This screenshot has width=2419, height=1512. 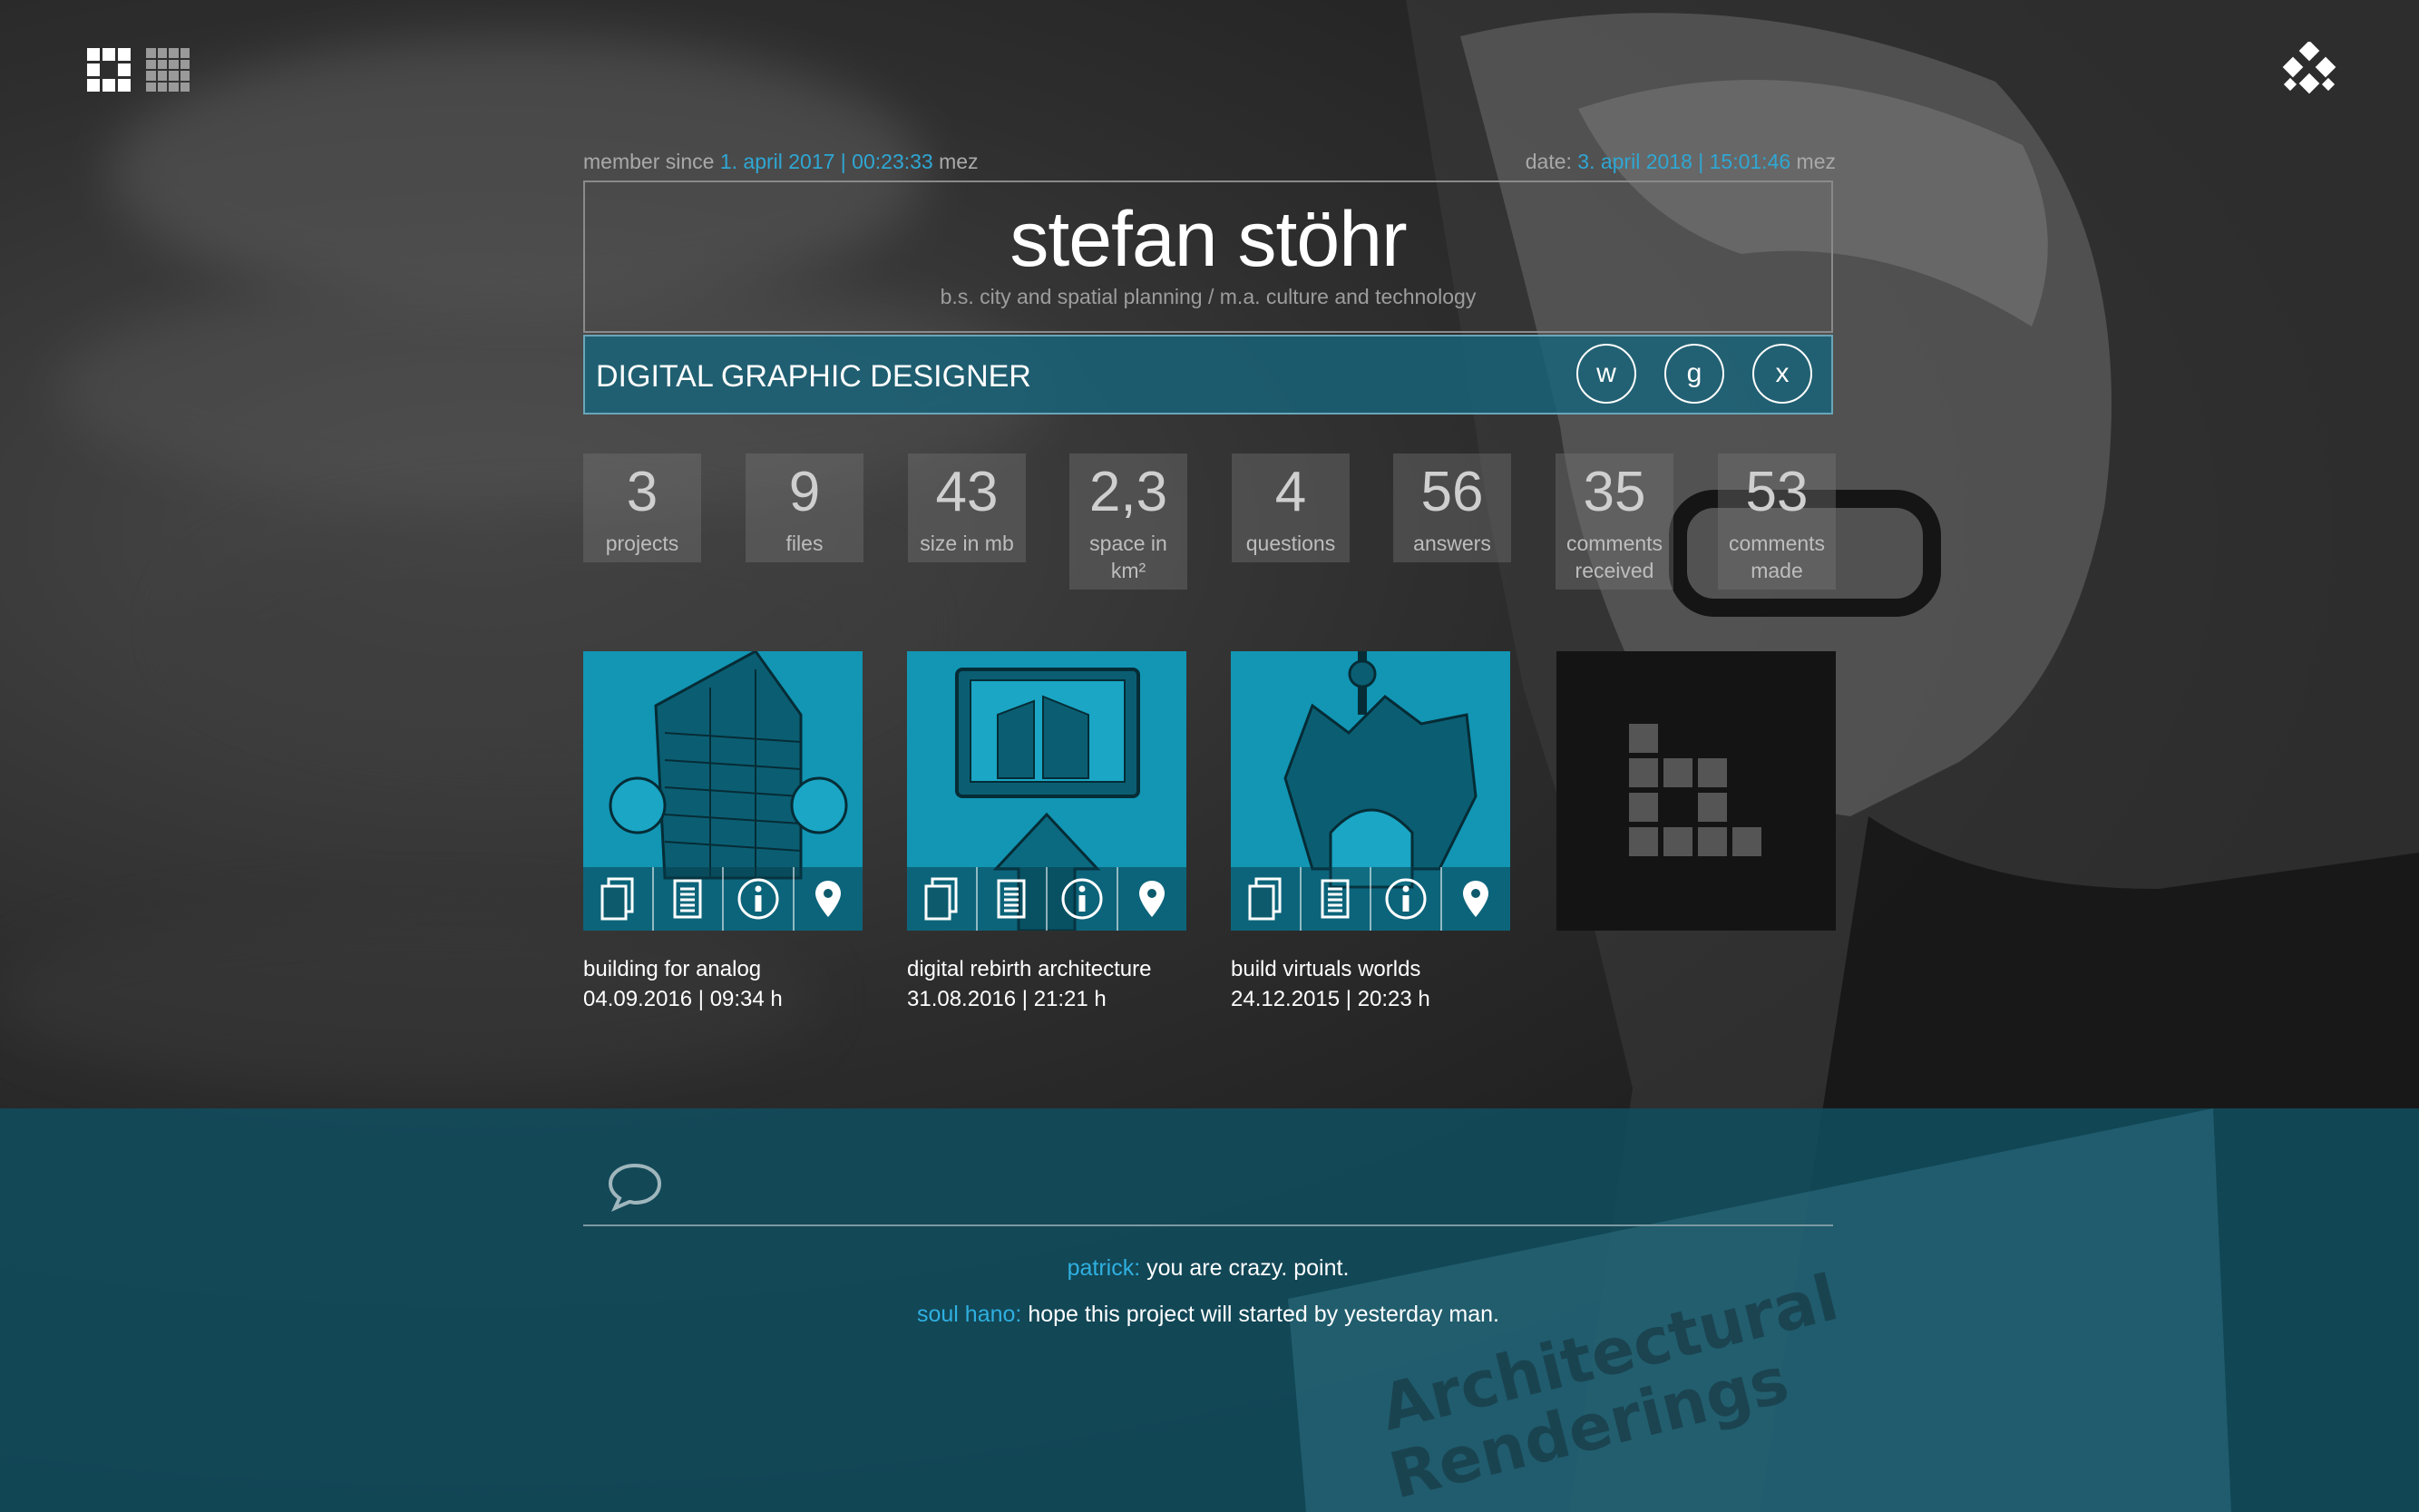 I want to click on stat-projects: 3 projects, so click(x=642, y=508).